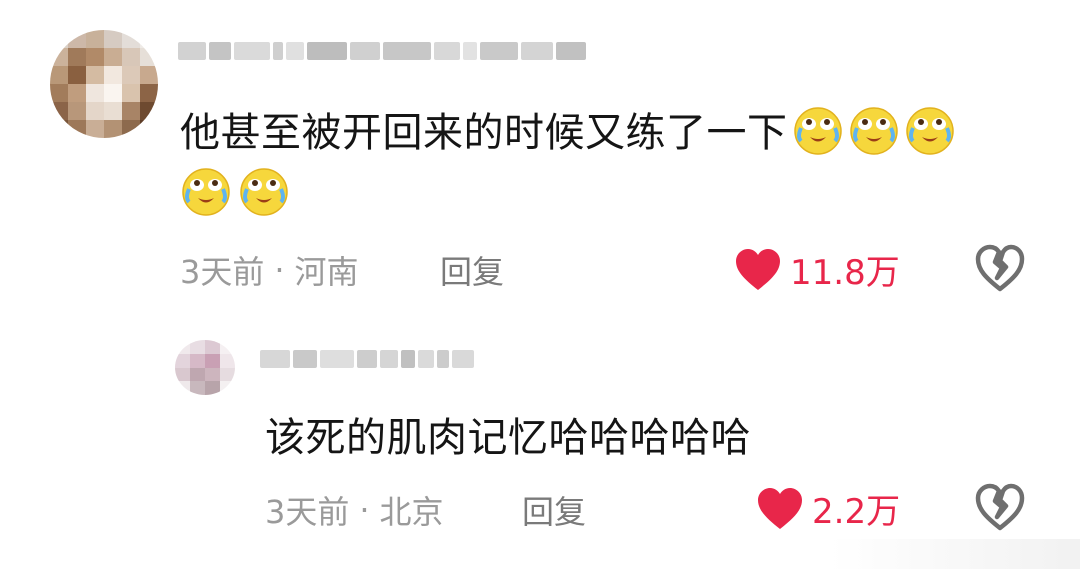  I want to click on reply-username, so click(367, 359).